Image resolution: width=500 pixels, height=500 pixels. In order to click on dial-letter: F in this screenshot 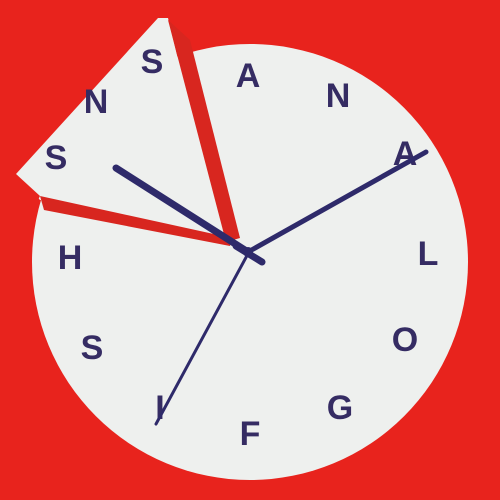, I will do `click(250, 434)`.